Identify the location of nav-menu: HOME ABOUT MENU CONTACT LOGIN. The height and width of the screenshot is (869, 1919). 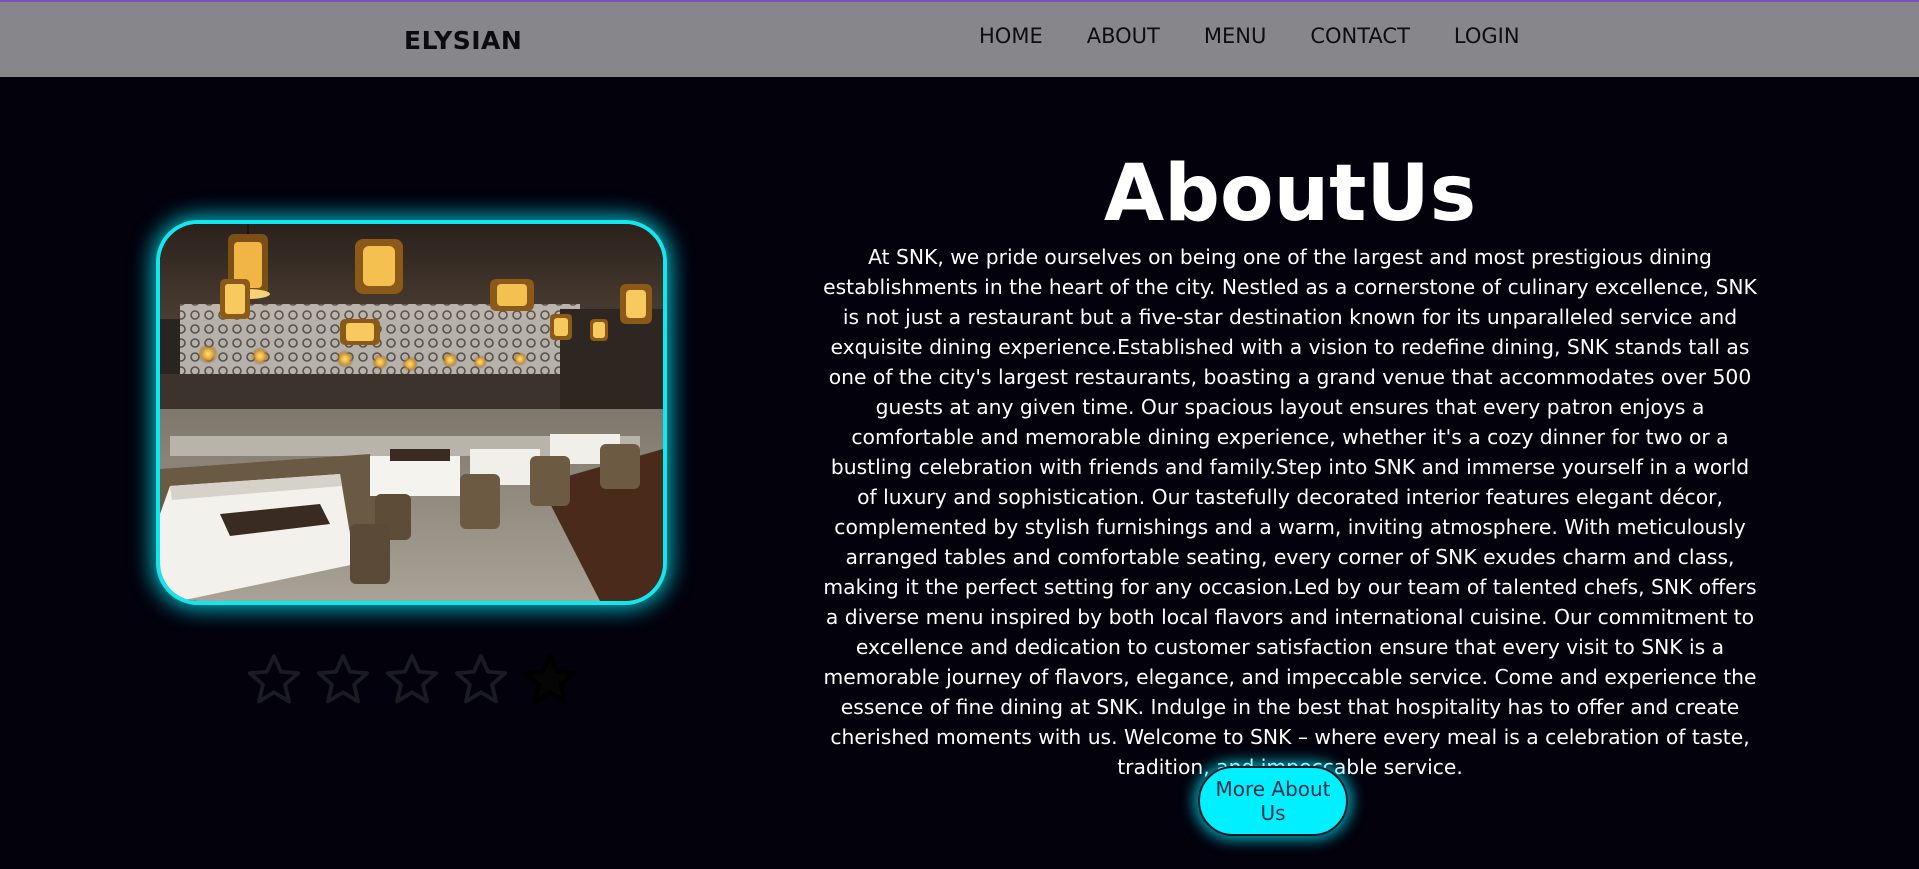
(1249, 36).